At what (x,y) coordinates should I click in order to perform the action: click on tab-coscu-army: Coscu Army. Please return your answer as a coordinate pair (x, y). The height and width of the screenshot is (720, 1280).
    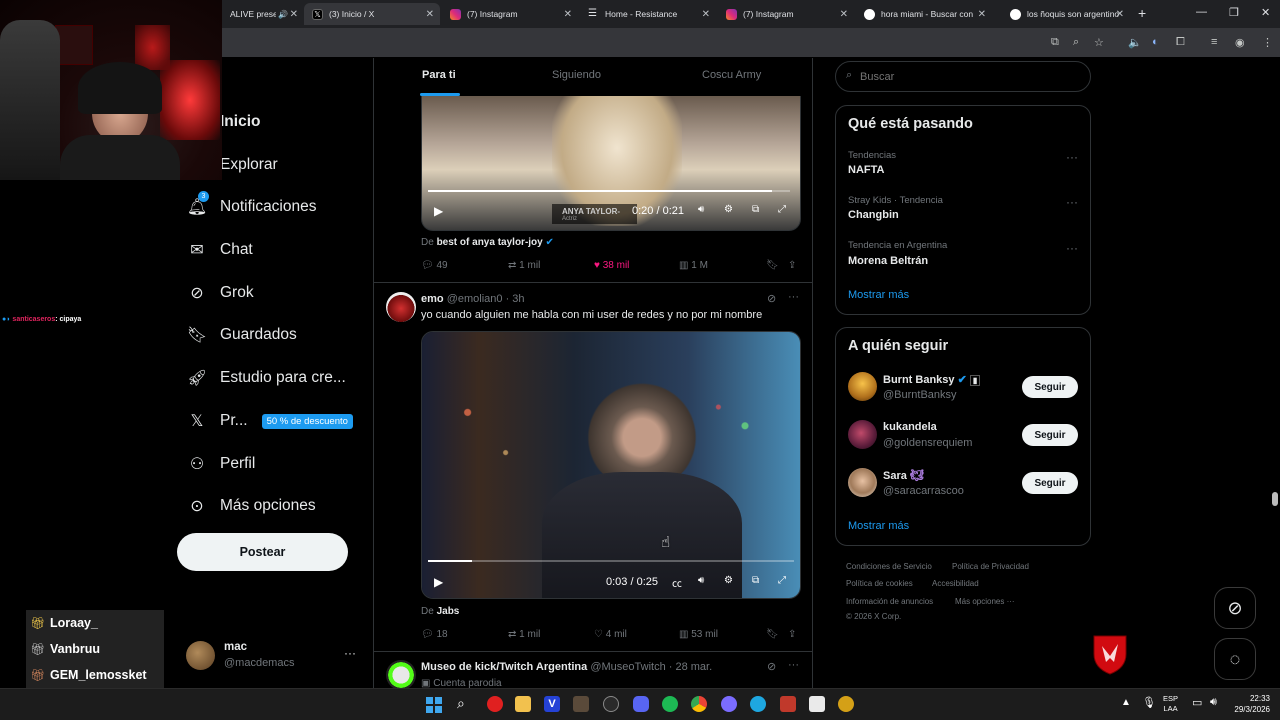
    Looking at the image, I should click on (731, 75).